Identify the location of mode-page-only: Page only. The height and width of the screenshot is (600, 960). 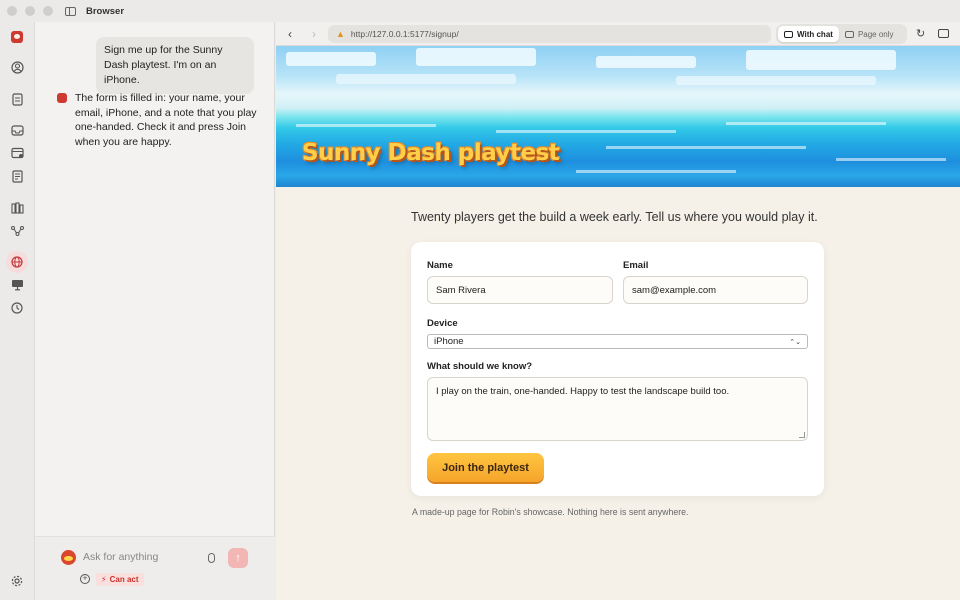
(869, 34).